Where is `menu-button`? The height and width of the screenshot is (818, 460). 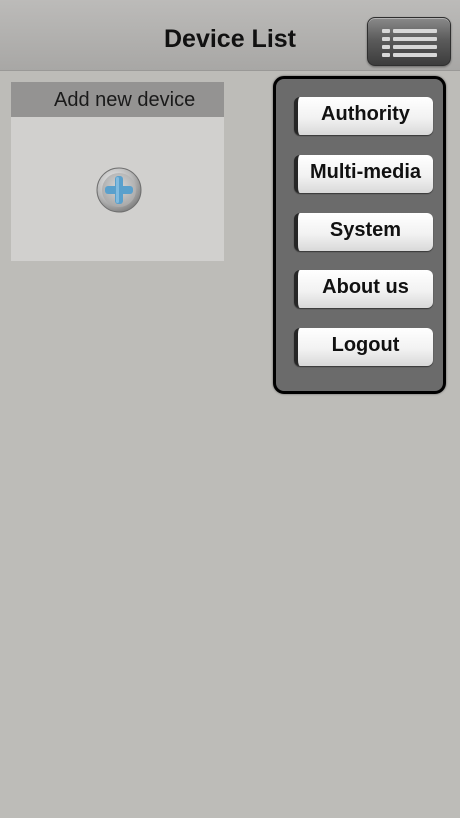 menu-button is located at coordinates (409, 41).